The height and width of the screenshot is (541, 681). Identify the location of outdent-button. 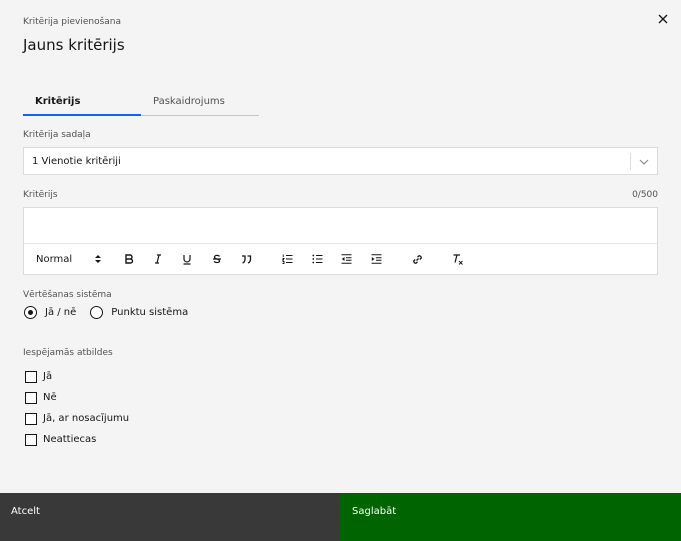
(346, 259).